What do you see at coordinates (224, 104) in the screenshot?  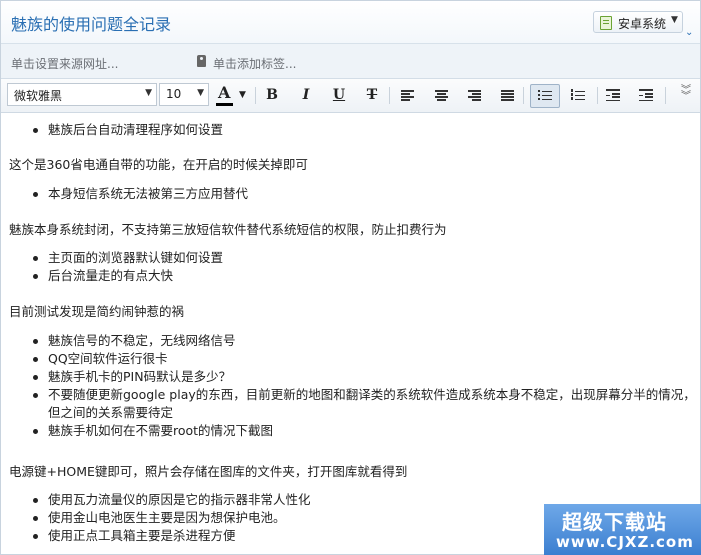 I see `text-color-swatch` at bounding box center [224, 104].